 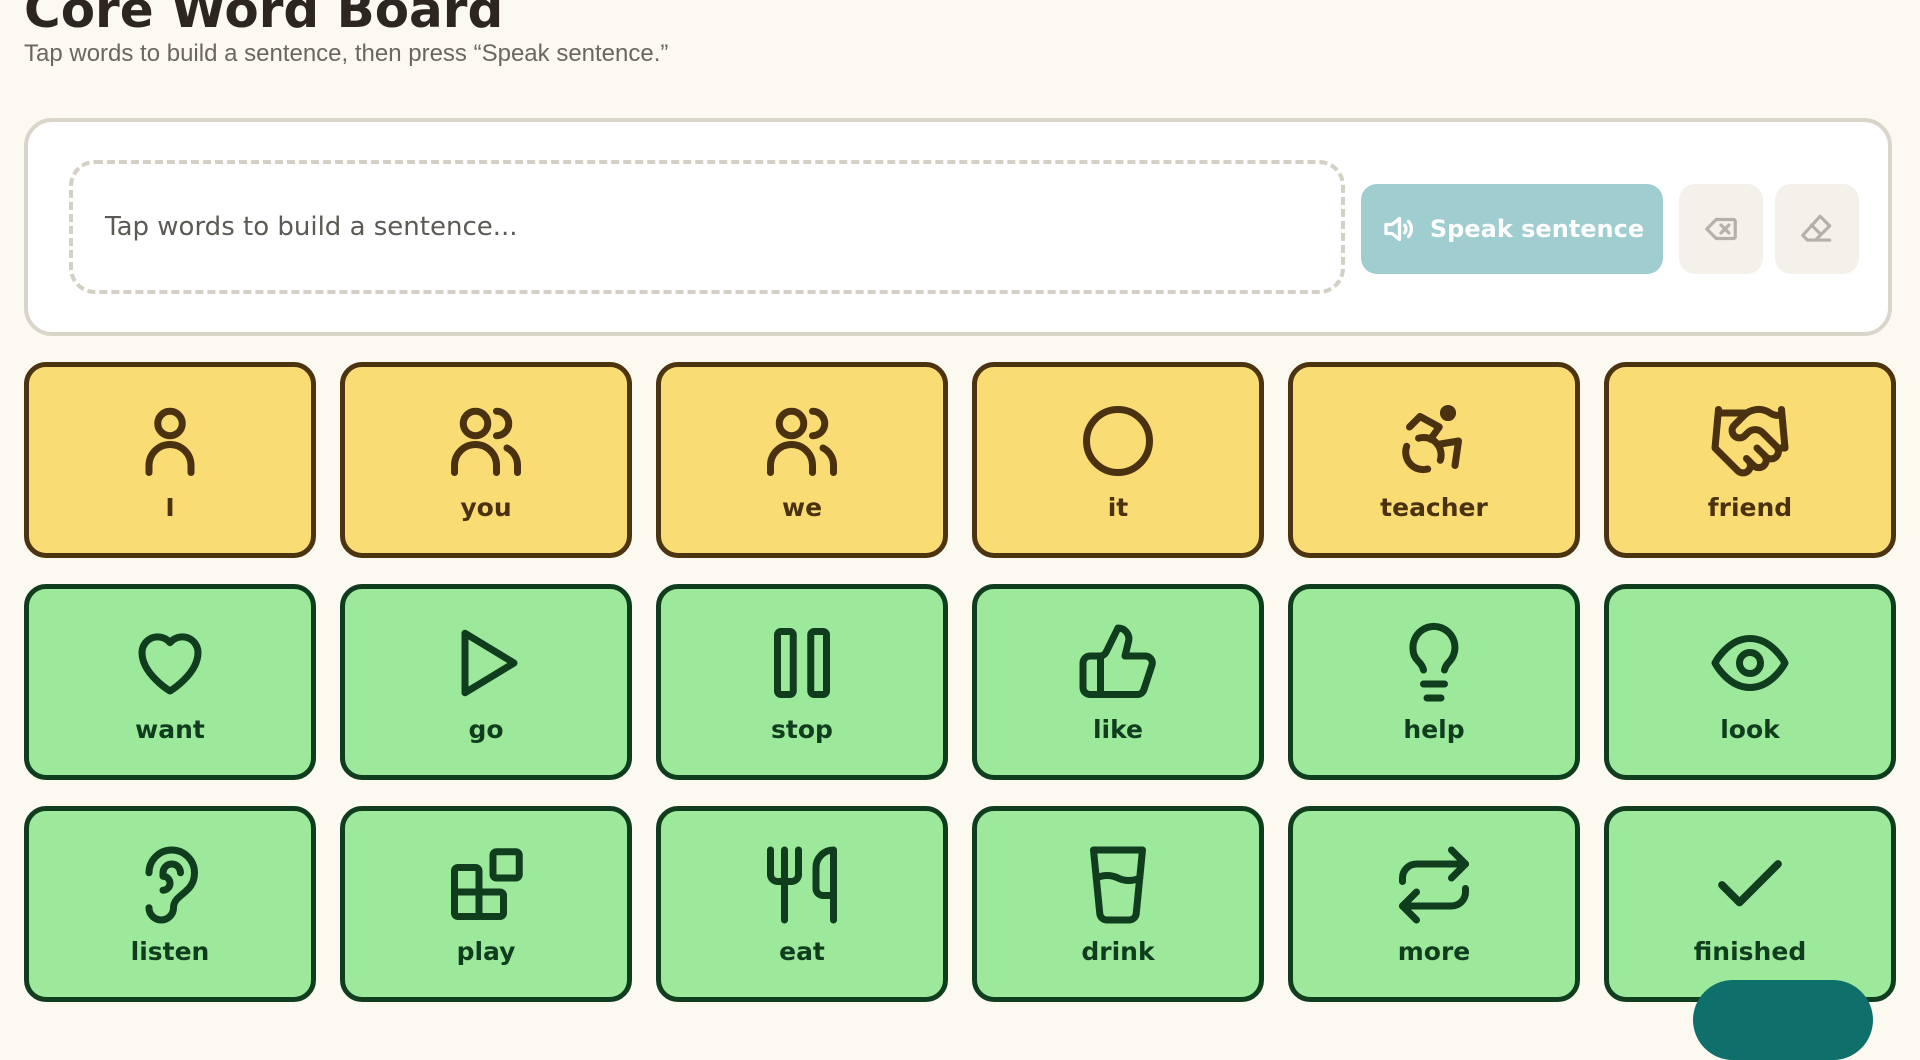 What do you see at coordinates (1750, 440) in the screenshot?
I see `handshake-icon` at bounding box center [1750, 440].